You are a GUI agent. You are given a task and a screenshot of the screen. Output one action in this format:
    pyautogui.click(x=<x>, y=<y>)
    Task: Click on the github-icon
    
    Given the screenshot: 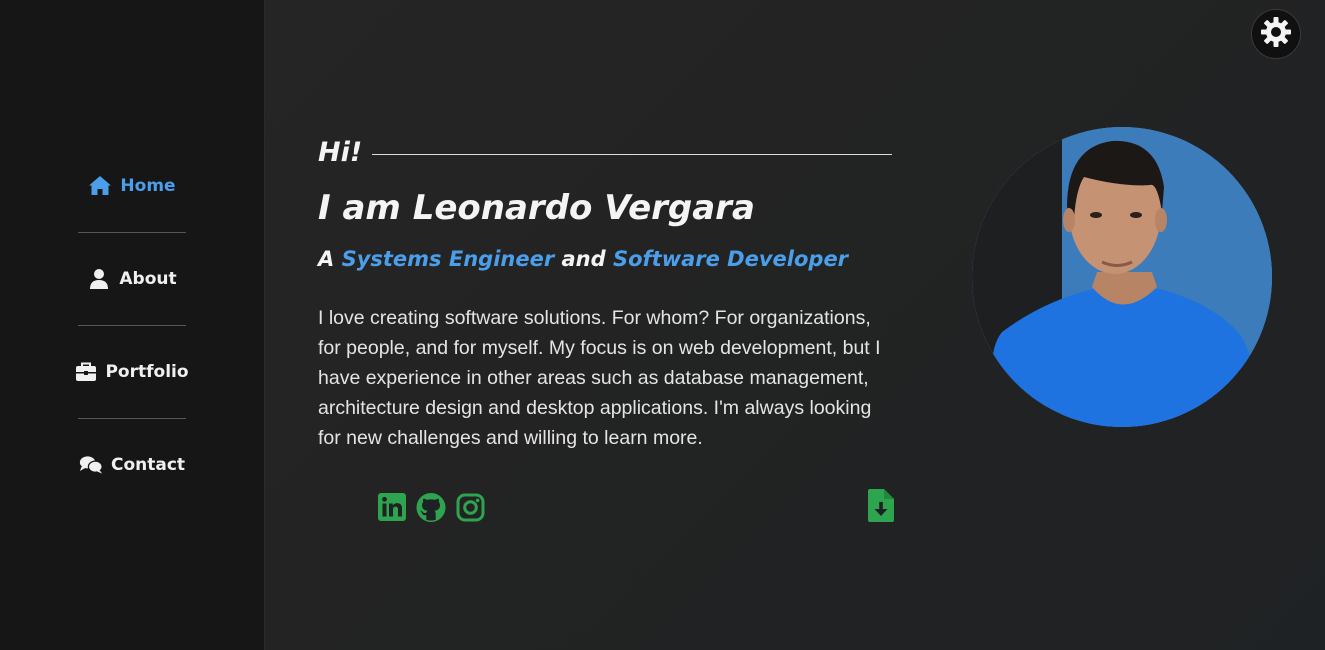 What is the action you would take?
    pyautogui.click(x=431, y=507)
    